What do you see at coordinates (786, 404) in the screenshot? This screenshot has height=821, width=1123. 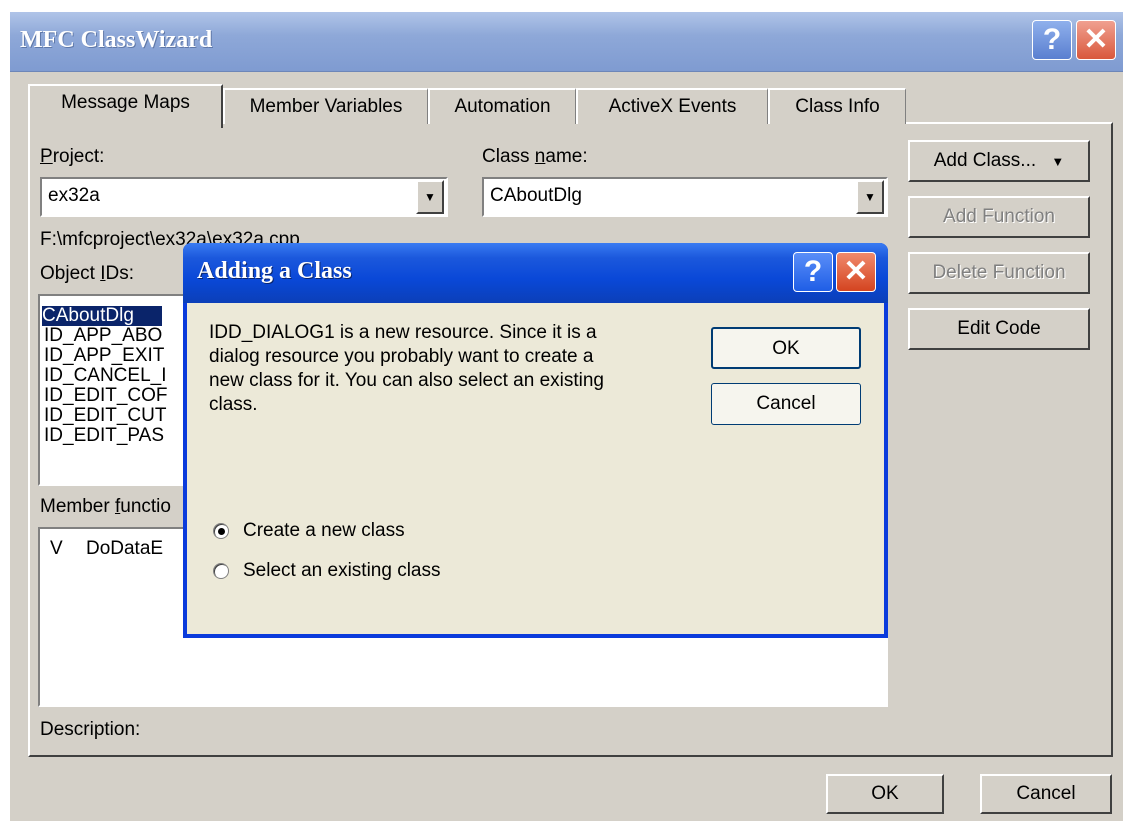 I see `dialog-cancel-button: Cancel` at bounding box center [786, 404].